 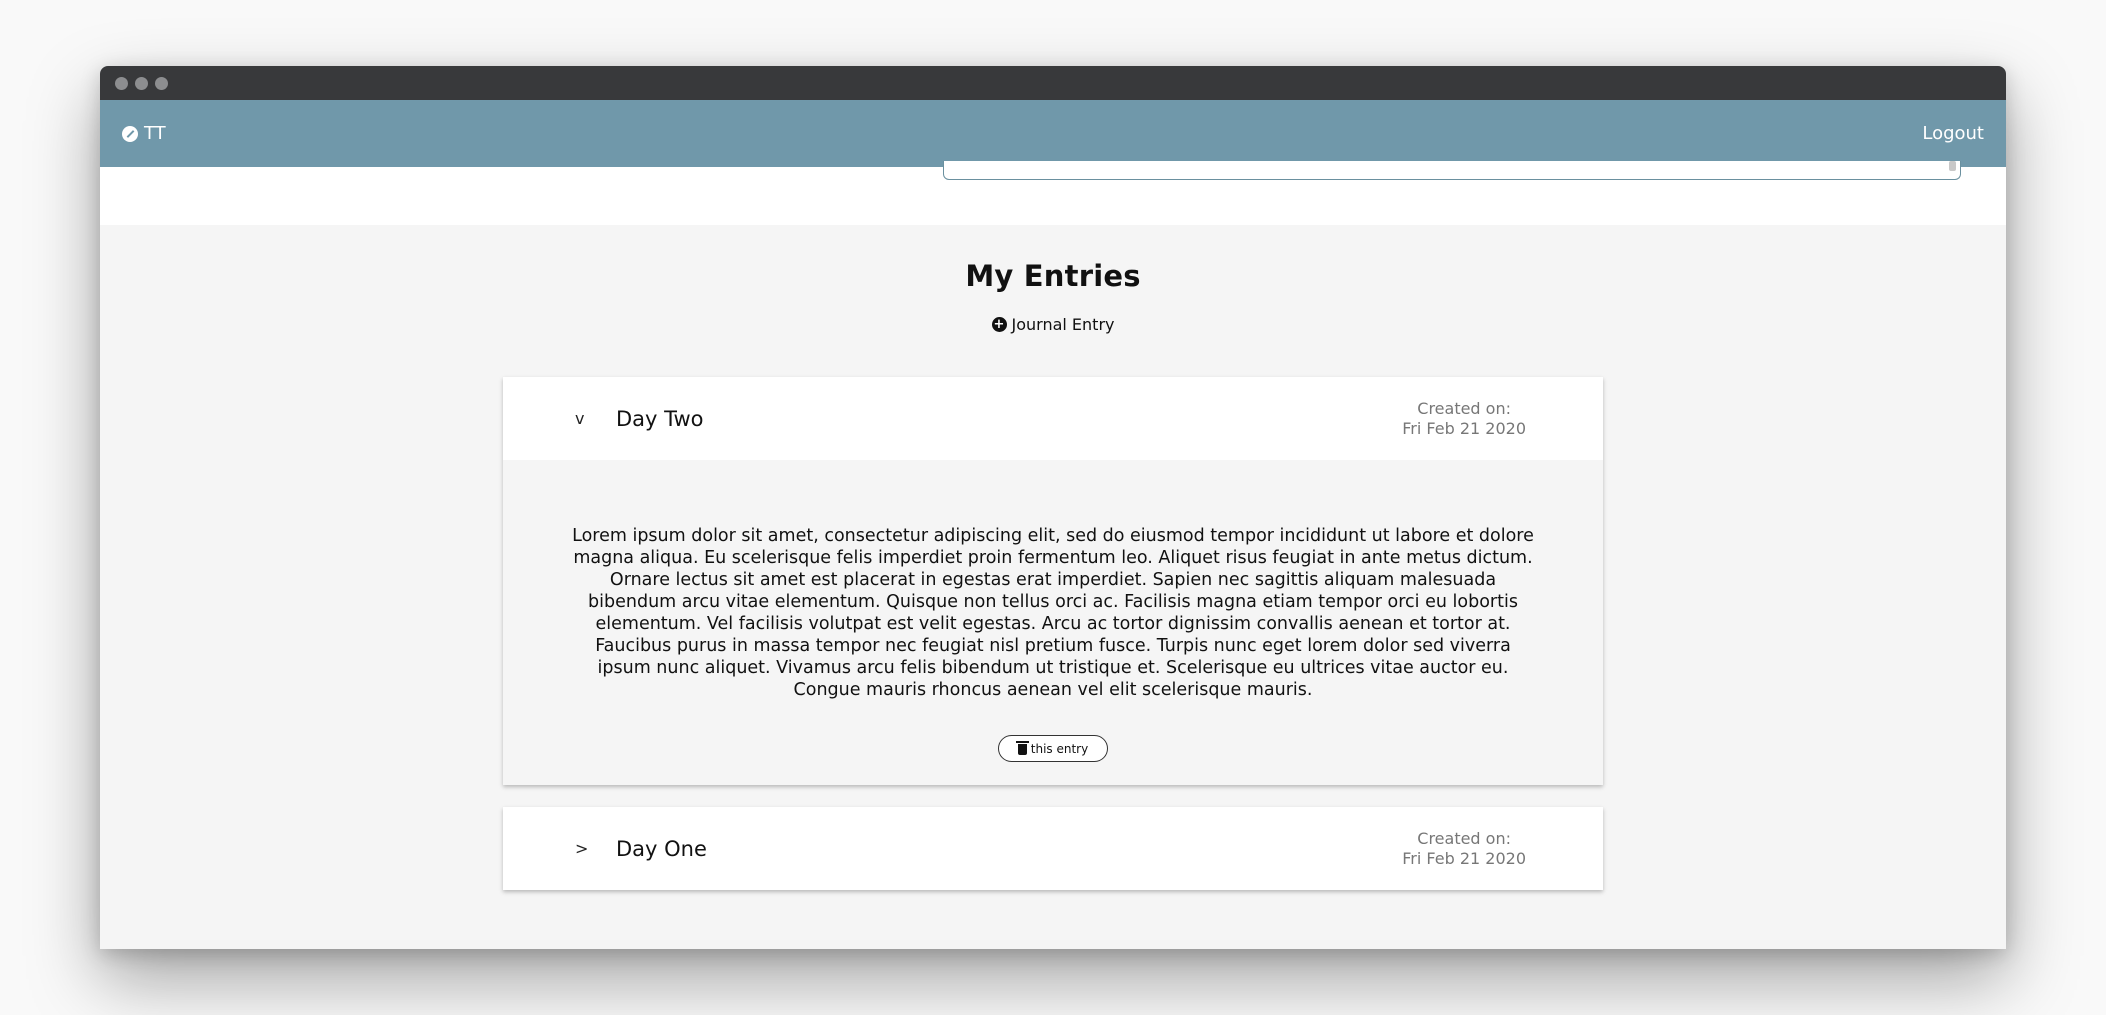 What do you see at coordinates (1053, 418) in the screenshot?
I see `entry-header: v Day Two Created on: Fri Feb 21 2020` at bounding box center [1053, 418].